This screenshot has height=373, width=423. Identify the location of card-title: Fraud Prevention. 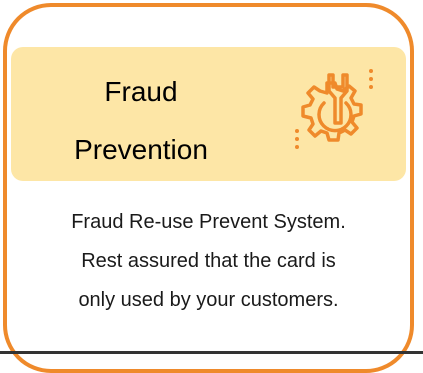
(141, 121).